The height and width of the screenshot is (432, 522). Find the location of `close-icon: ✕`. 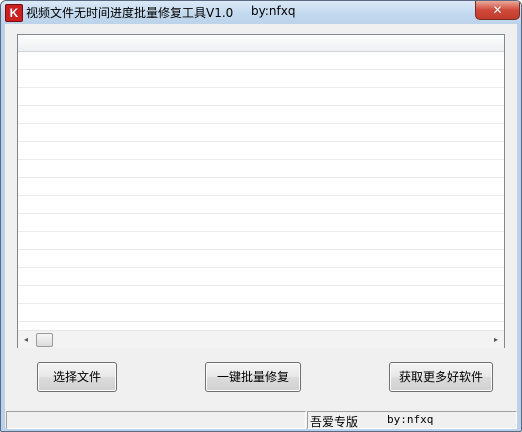

close-icon: ✕ is located at coordinates (497, 10).